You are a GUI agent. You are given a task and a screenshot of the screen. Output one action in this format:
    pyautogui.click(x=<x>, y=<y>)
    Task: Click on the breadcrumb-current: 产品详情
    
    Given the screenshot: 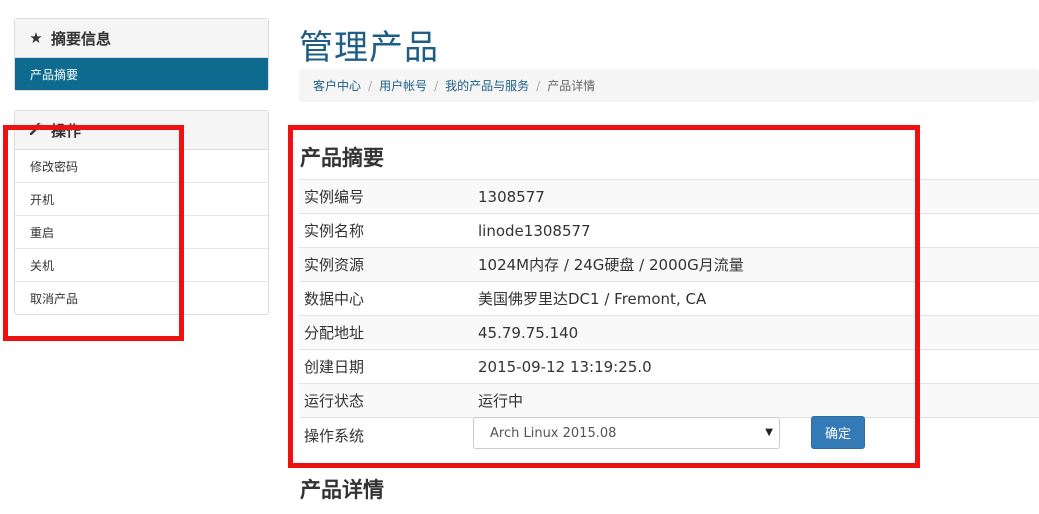 What is the action you would take?
    pyautogui.click(x=571, y=86)
    